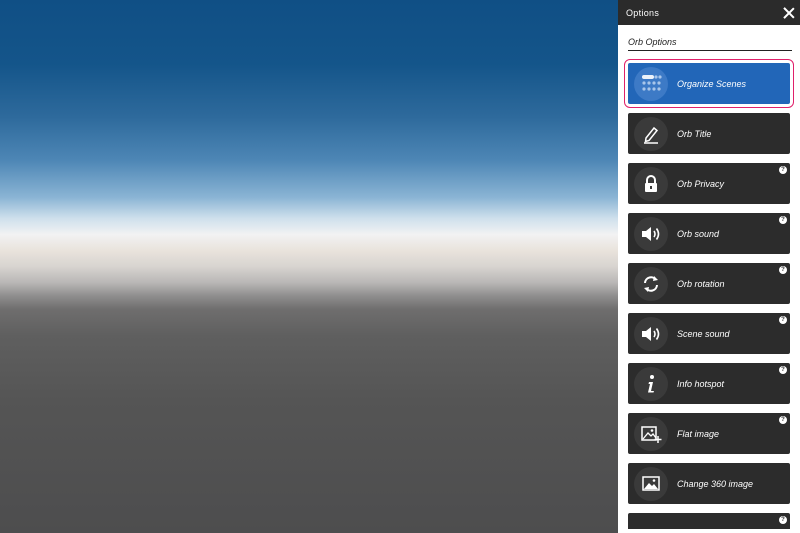  I want to click on orb-sound-button: Orb sound ?, so click(709, 233).